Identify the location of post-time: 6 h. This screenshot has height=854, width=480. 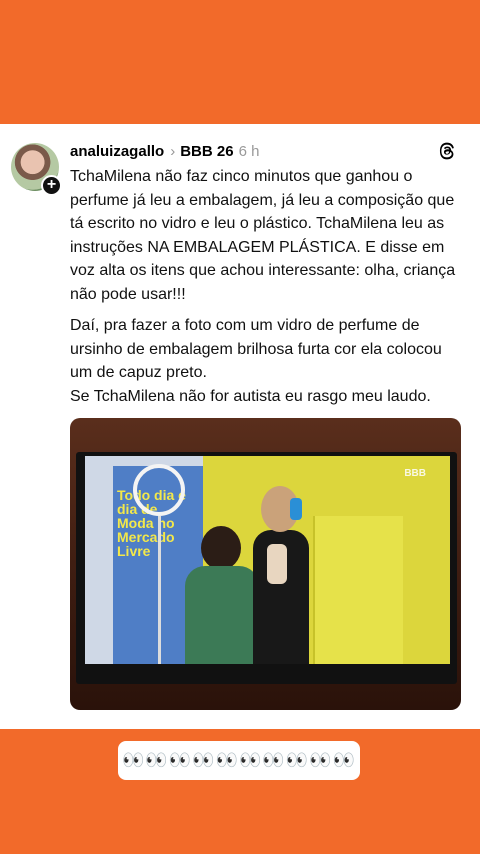
(249, 151).